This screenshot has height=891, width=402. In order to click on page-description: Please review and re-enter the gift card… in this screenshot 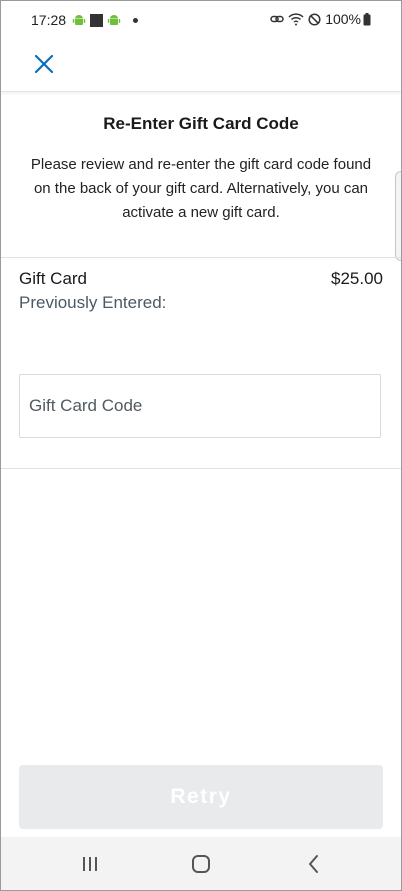, I will do `click(201, 188)`.